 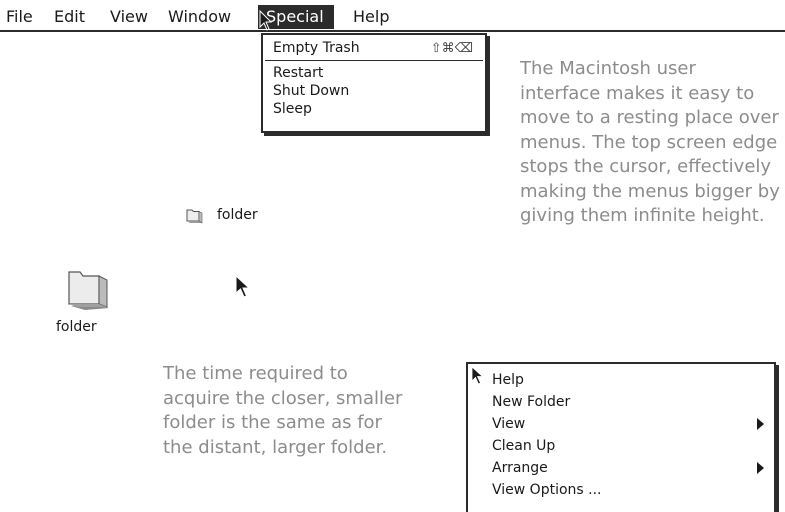 What do you see at coordinates (69, 17) in the screenshot?
I see `menu-edit: Edit` at bounding box center [69, 17].